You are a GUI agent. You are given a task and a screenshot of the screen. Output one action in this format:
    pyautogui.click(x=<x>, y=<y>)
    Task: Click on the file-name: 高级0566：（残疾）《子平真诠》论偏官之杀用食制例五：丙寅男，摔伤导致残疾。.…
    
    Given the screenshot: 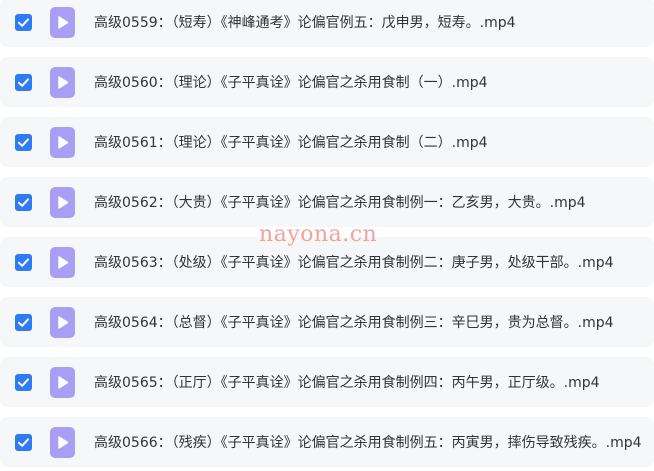 What is the action you would take?
    pyautogui.click(x=368, y=442)
    